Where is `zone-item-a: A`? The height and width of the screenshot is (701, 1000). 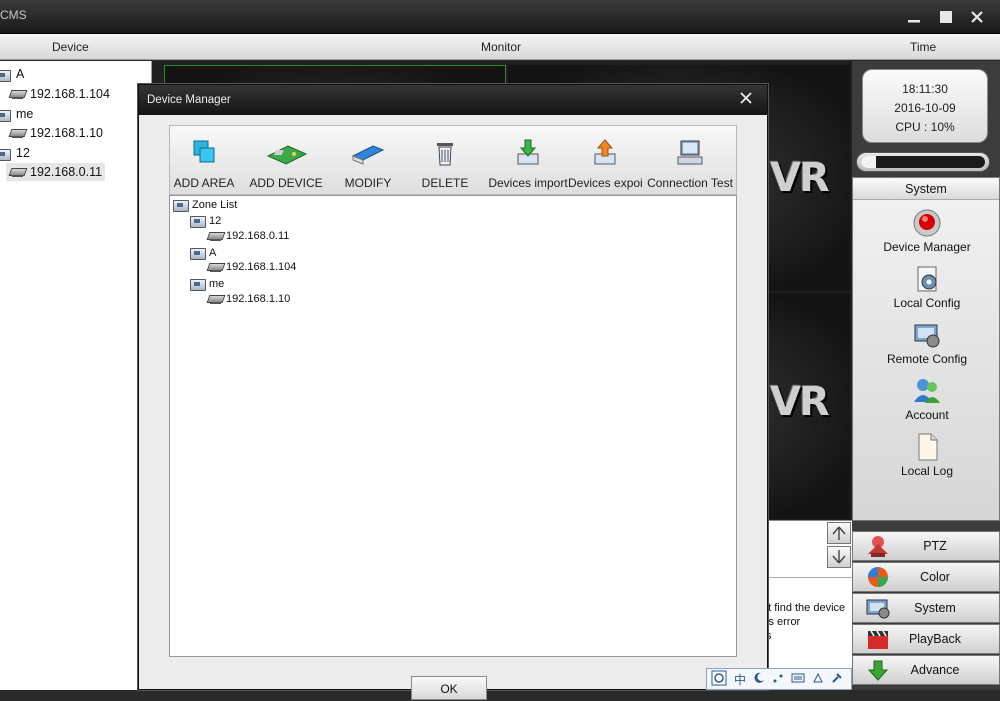
zone-item-a: A is located at coordinates (203, 253).